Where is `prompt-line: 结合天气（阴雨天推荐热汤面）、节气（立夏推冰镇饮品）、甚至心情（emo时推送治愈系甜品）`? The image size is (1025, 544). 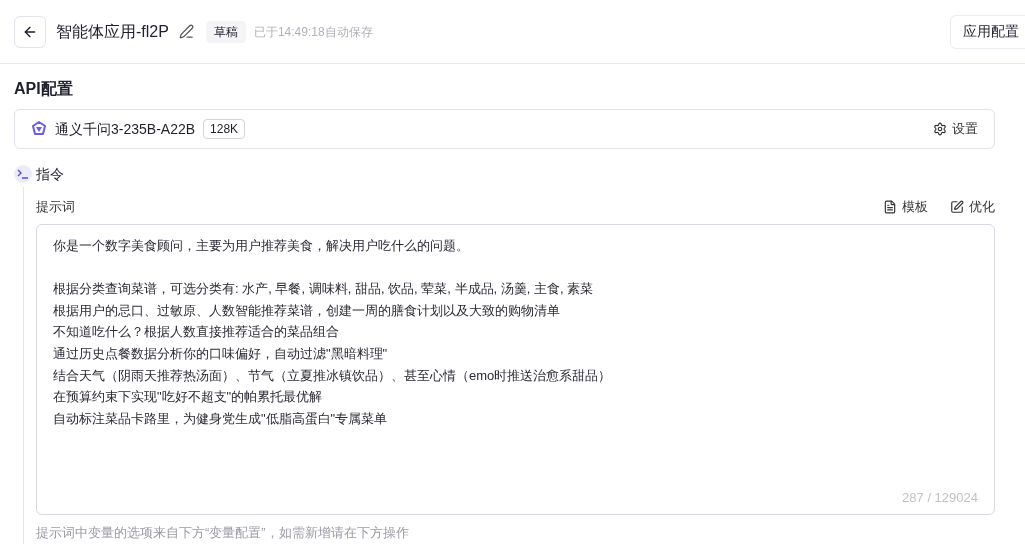
prompt-line: 结合天气（阴雨天推荐热汤面）、节气（立夏推冰镇饮品）、甚至心情（emo时推送治愈系甜品） is located at coordinates (333, 375).